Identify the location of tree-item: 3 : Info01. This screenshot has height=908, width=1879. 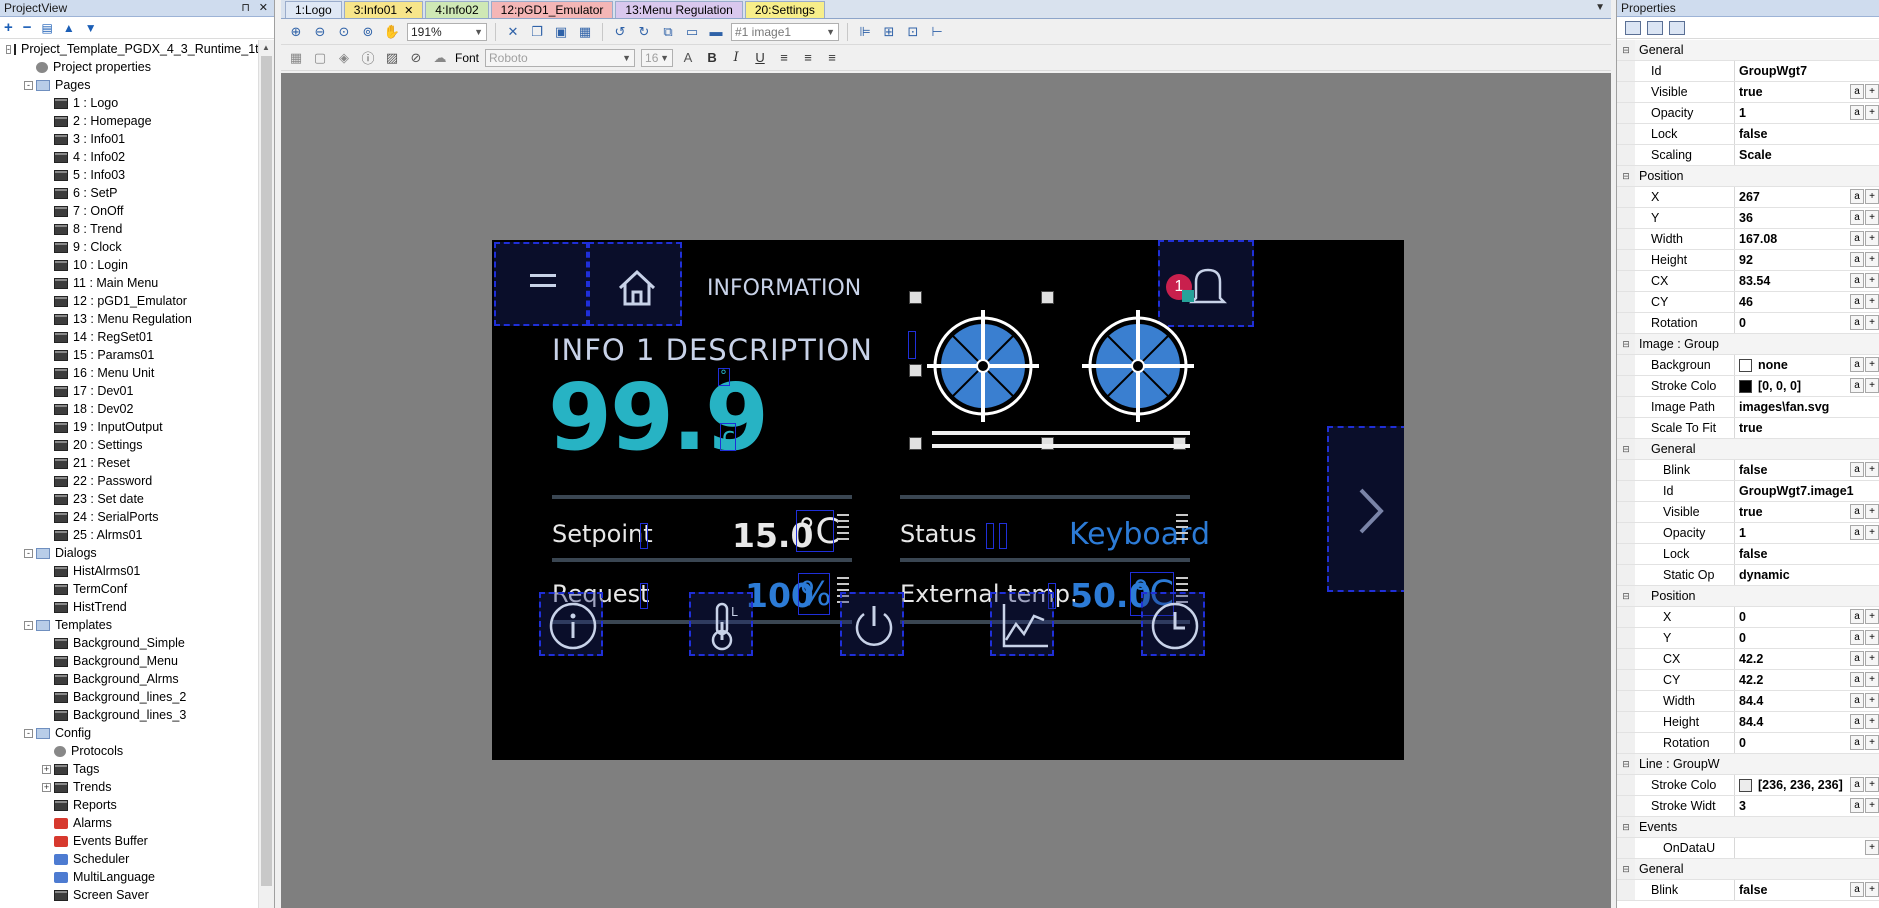
(129, 139).